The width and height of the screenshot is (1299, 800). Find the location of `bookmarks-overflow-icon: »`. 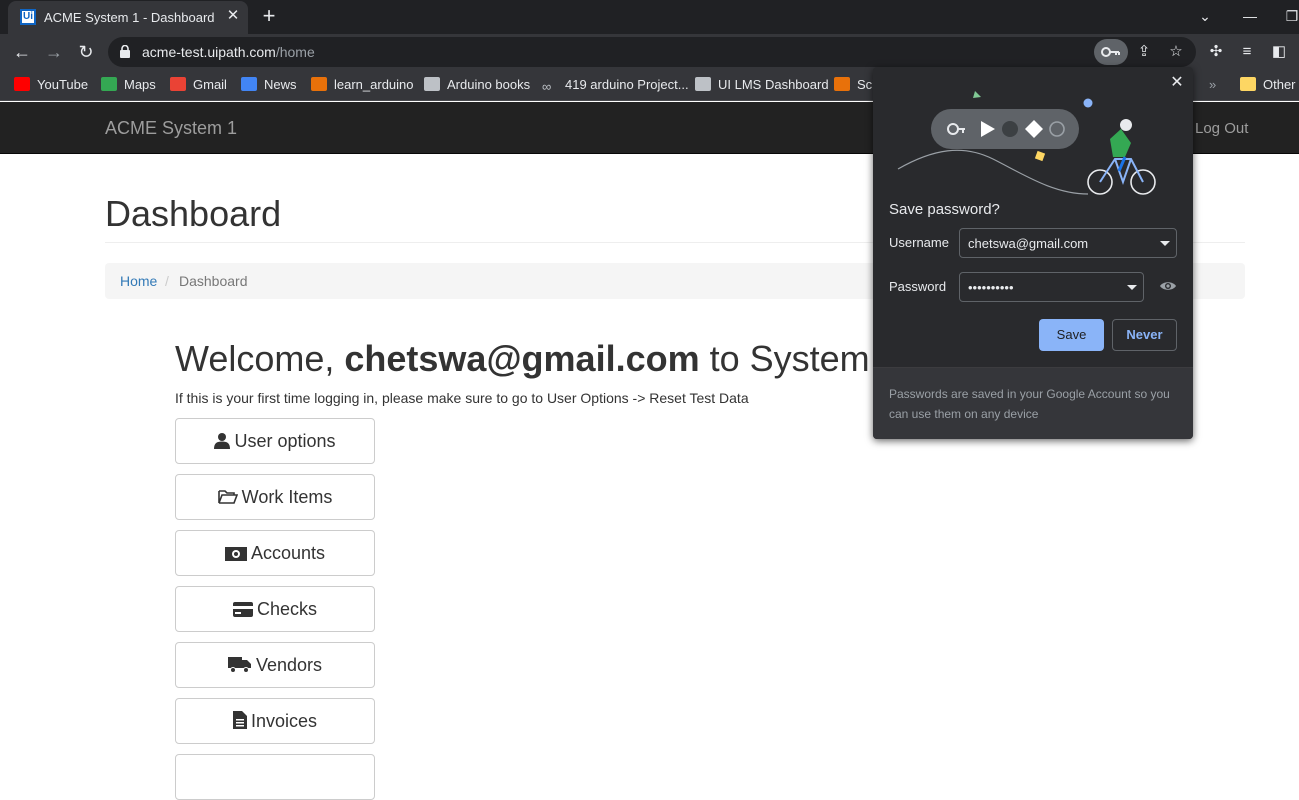

bookmarks-overflow-icon: » is located at coordinates (1212, 85).